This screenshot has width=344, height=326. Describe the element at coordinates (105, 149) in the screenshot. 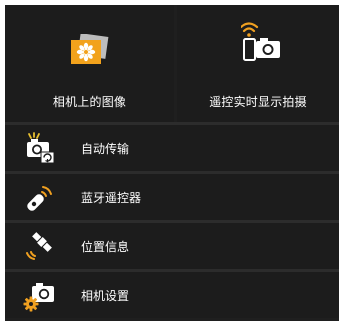

I see `menu-item-label: 自动传输` at that location.